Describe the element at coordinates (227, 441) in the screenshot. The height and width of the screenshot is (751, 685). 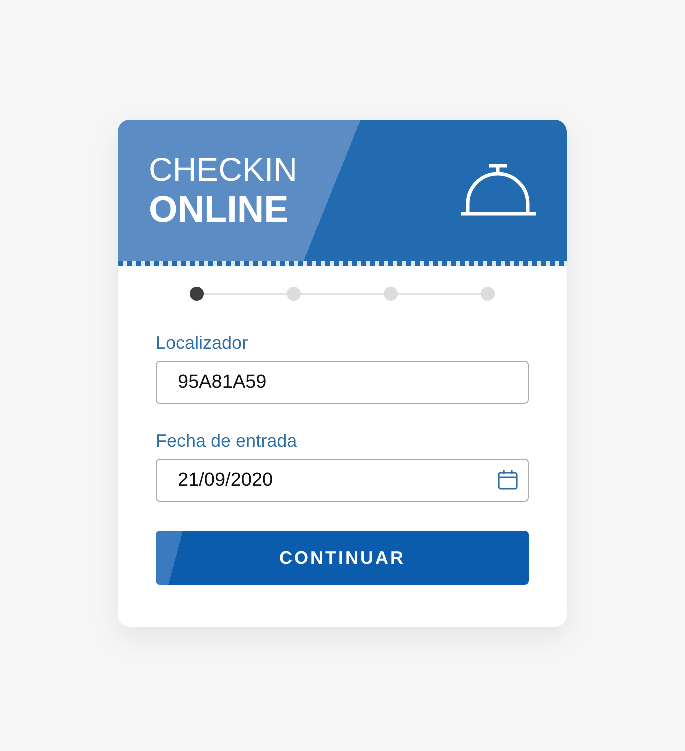
I see `field-label: Fecha de entrada` at that location.